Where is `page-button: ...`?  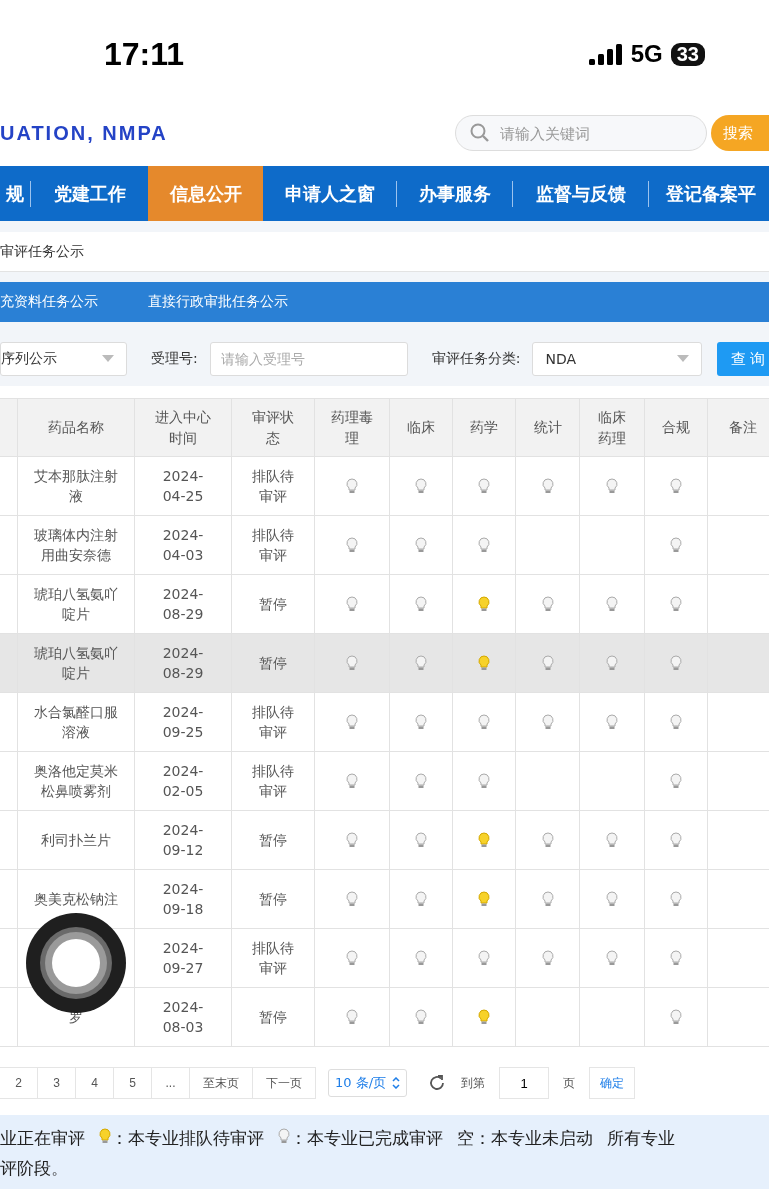
page-button: ... is located at coordinates (170, 1083).